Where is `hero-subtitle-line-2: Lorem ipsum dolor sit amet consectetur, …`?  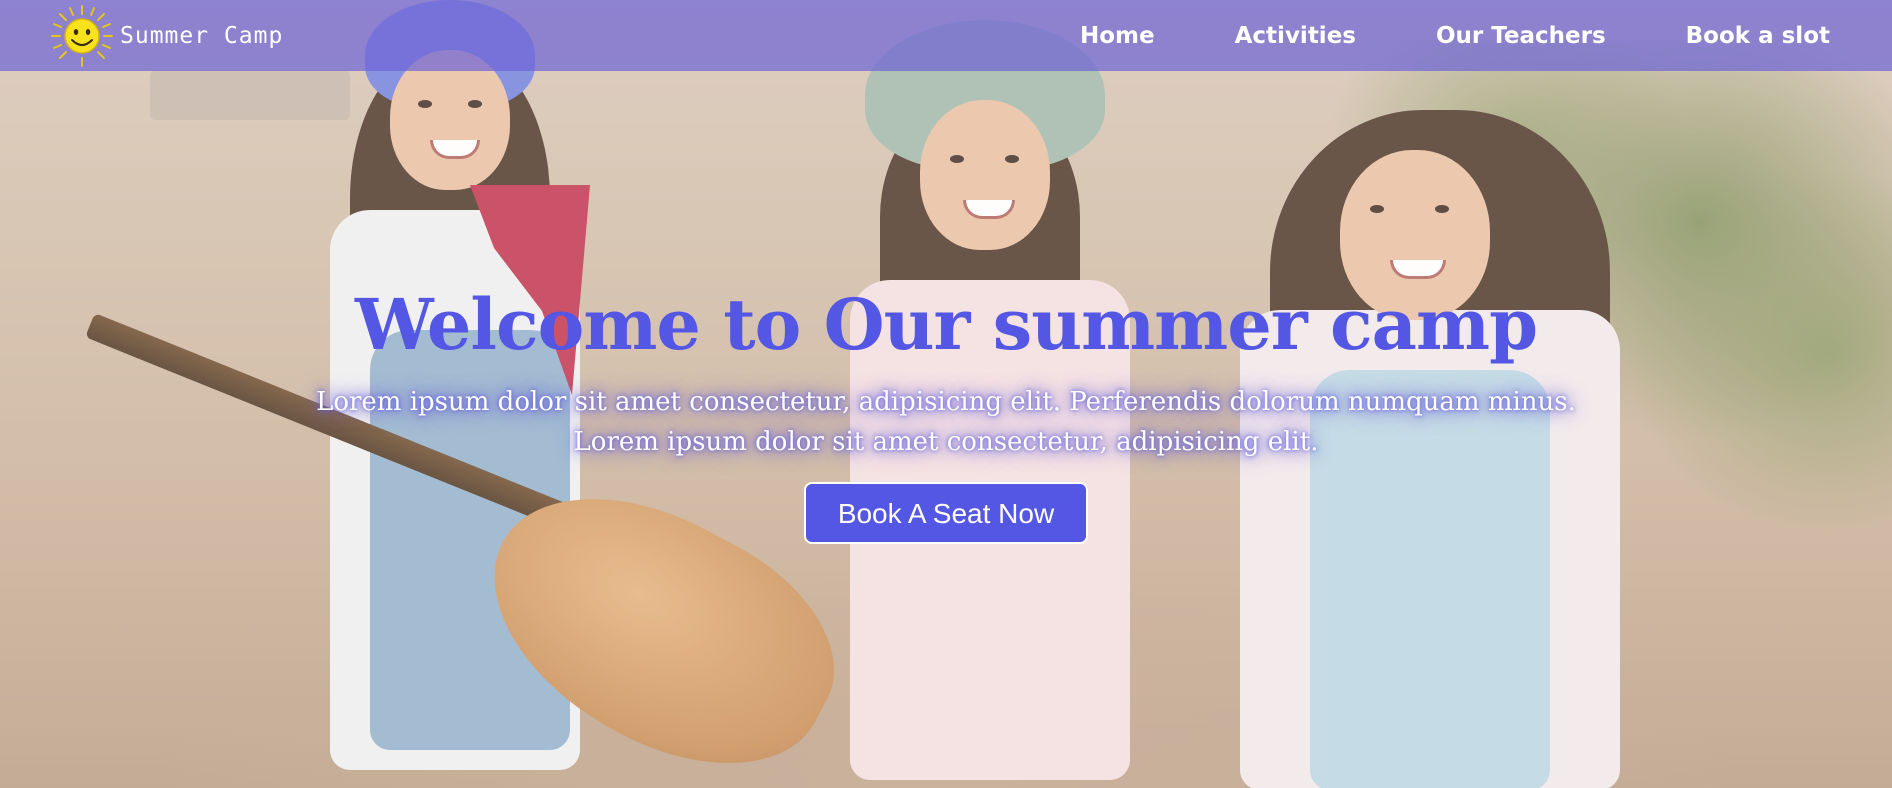 hero-subtitle-line-2: Lorem ipsum dolor sit amet consectetur, … is located at coordinates (946, 442).